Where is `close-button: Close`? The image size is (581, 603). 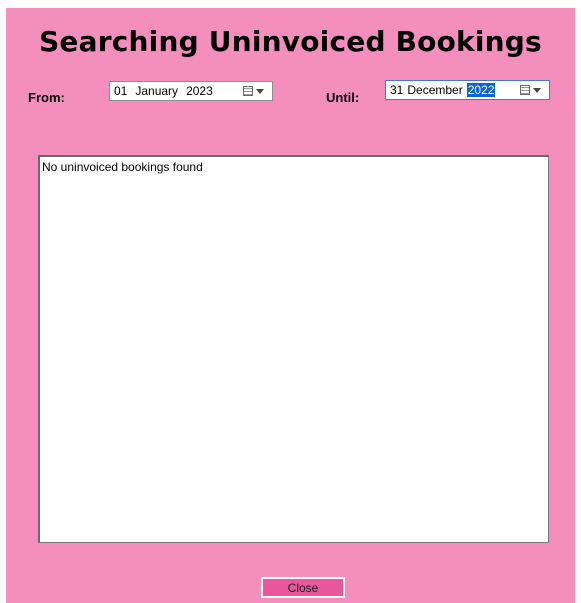 close-button: Close is located at coordinates (303, 587).